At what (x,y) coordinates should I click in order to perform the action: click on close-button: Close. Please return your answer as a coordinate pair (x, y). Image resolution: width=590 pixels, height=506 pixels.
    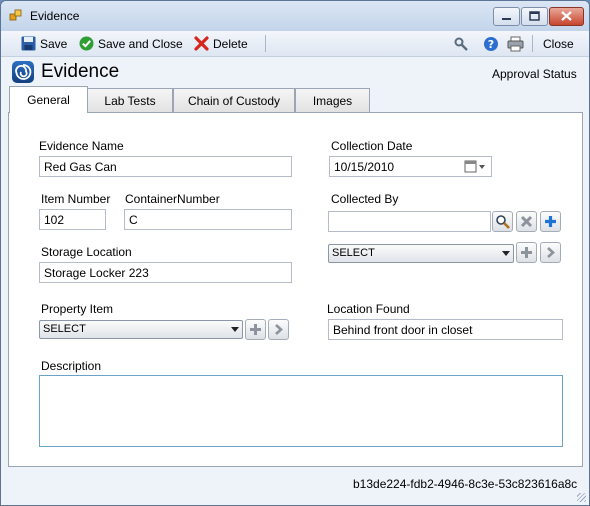
    Looking at the image, I should click on (558, 43).